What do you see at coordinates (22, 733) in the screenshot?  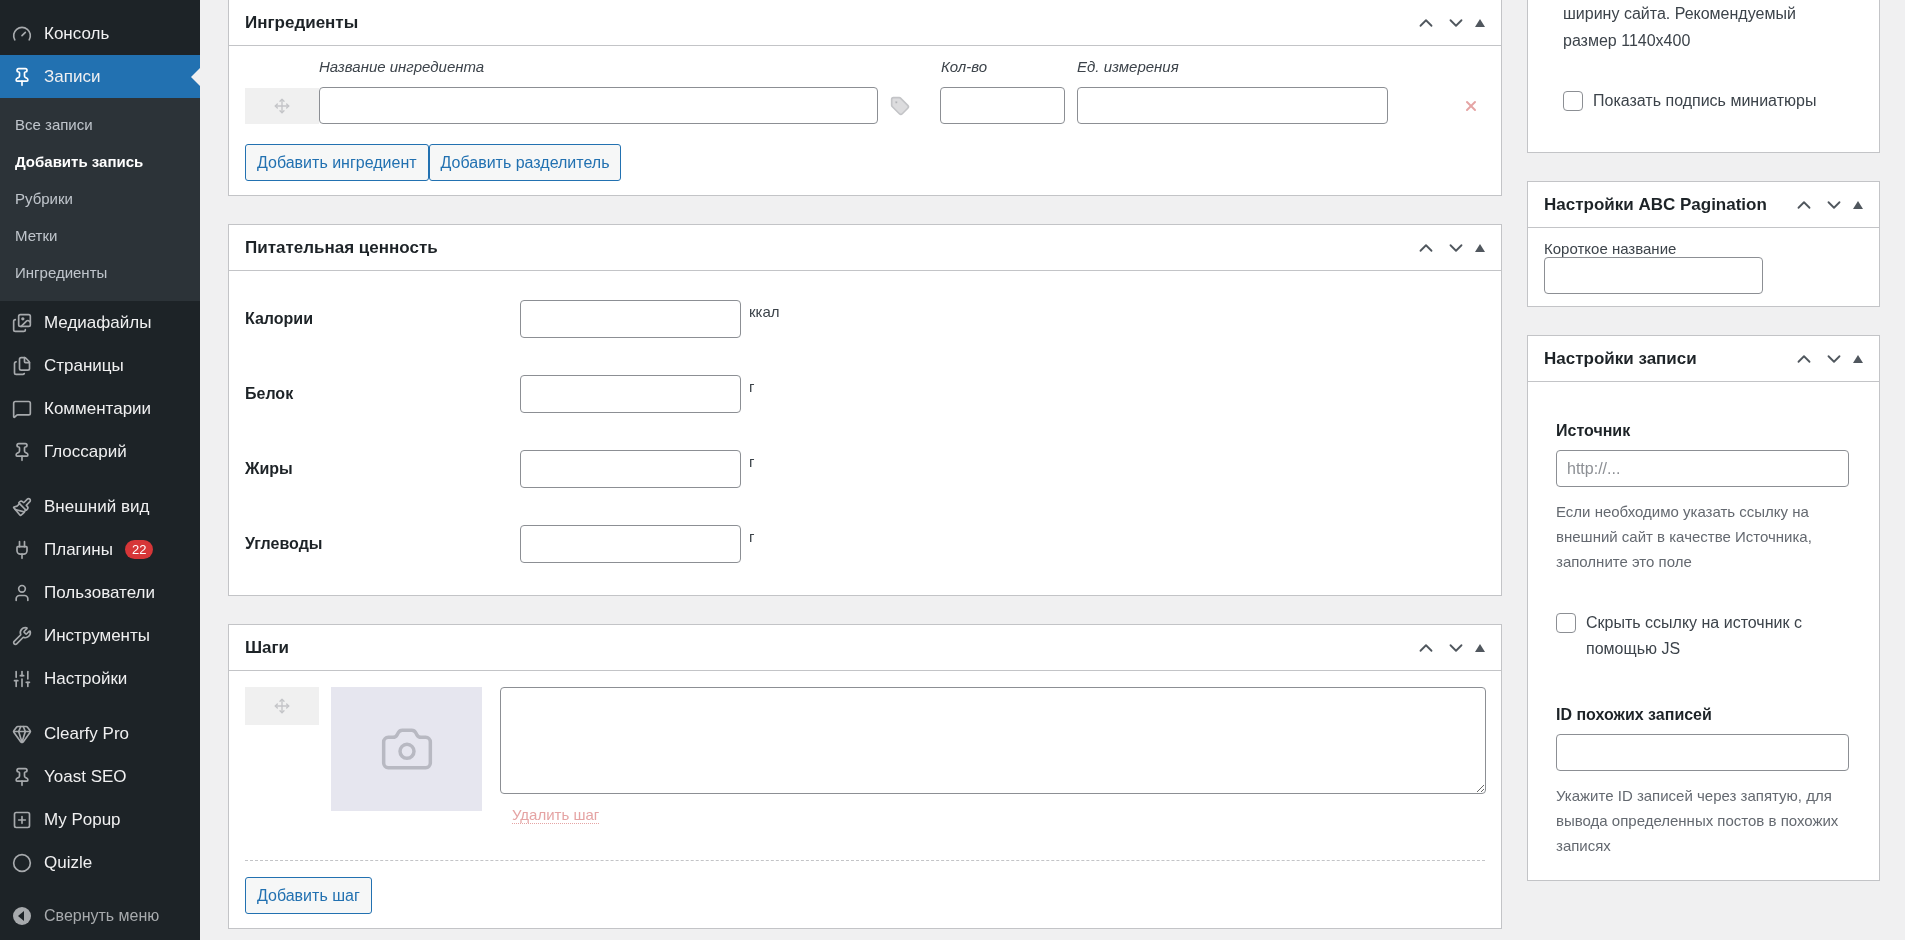 I see `gem-icon` at bounding box center [22, 733].